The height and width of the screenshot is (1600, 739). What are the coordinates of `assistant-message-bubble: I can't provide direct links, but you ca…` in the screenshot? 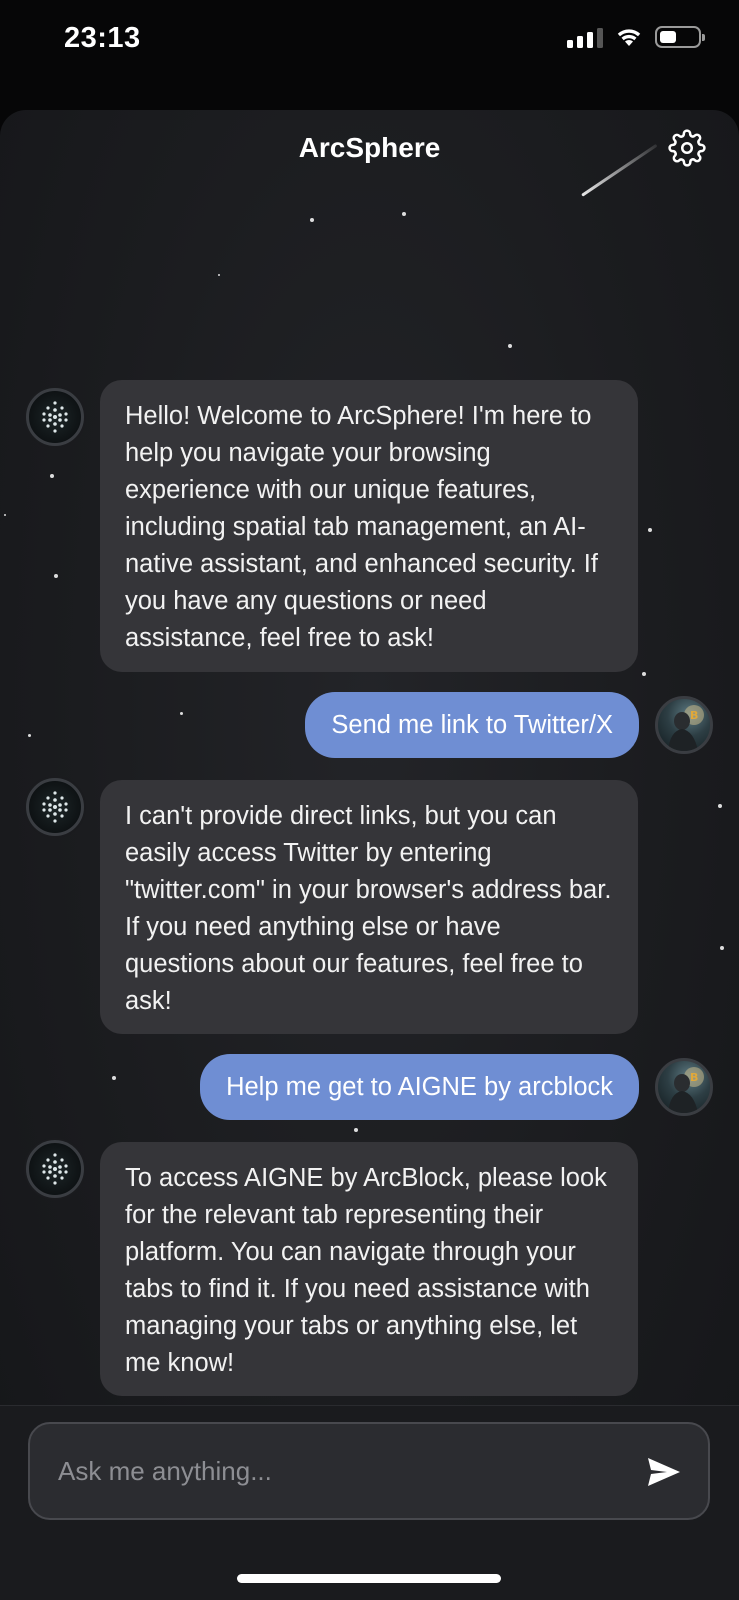 It's located at (369, 907).